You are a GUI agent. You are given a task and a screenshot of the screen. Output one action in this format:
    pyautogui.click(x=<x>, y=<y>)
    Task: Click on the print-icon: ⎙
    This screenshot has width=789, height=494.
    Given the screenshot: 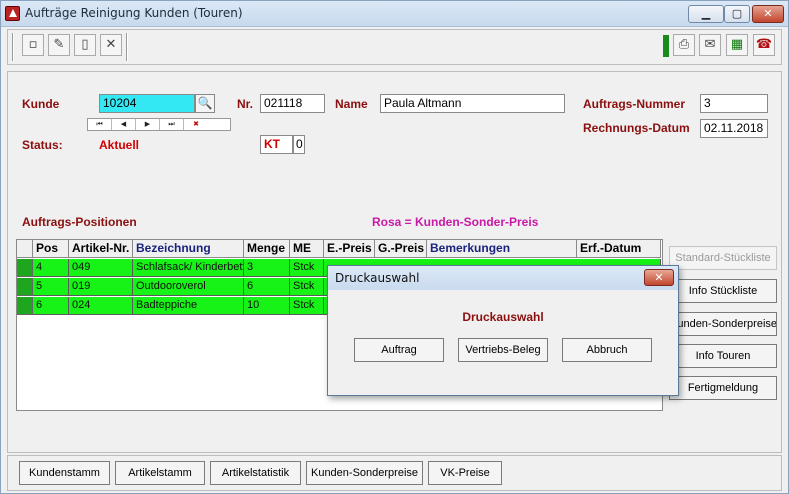 What is the action you would take?
    pyautogui.click(x=684, y=44)
    